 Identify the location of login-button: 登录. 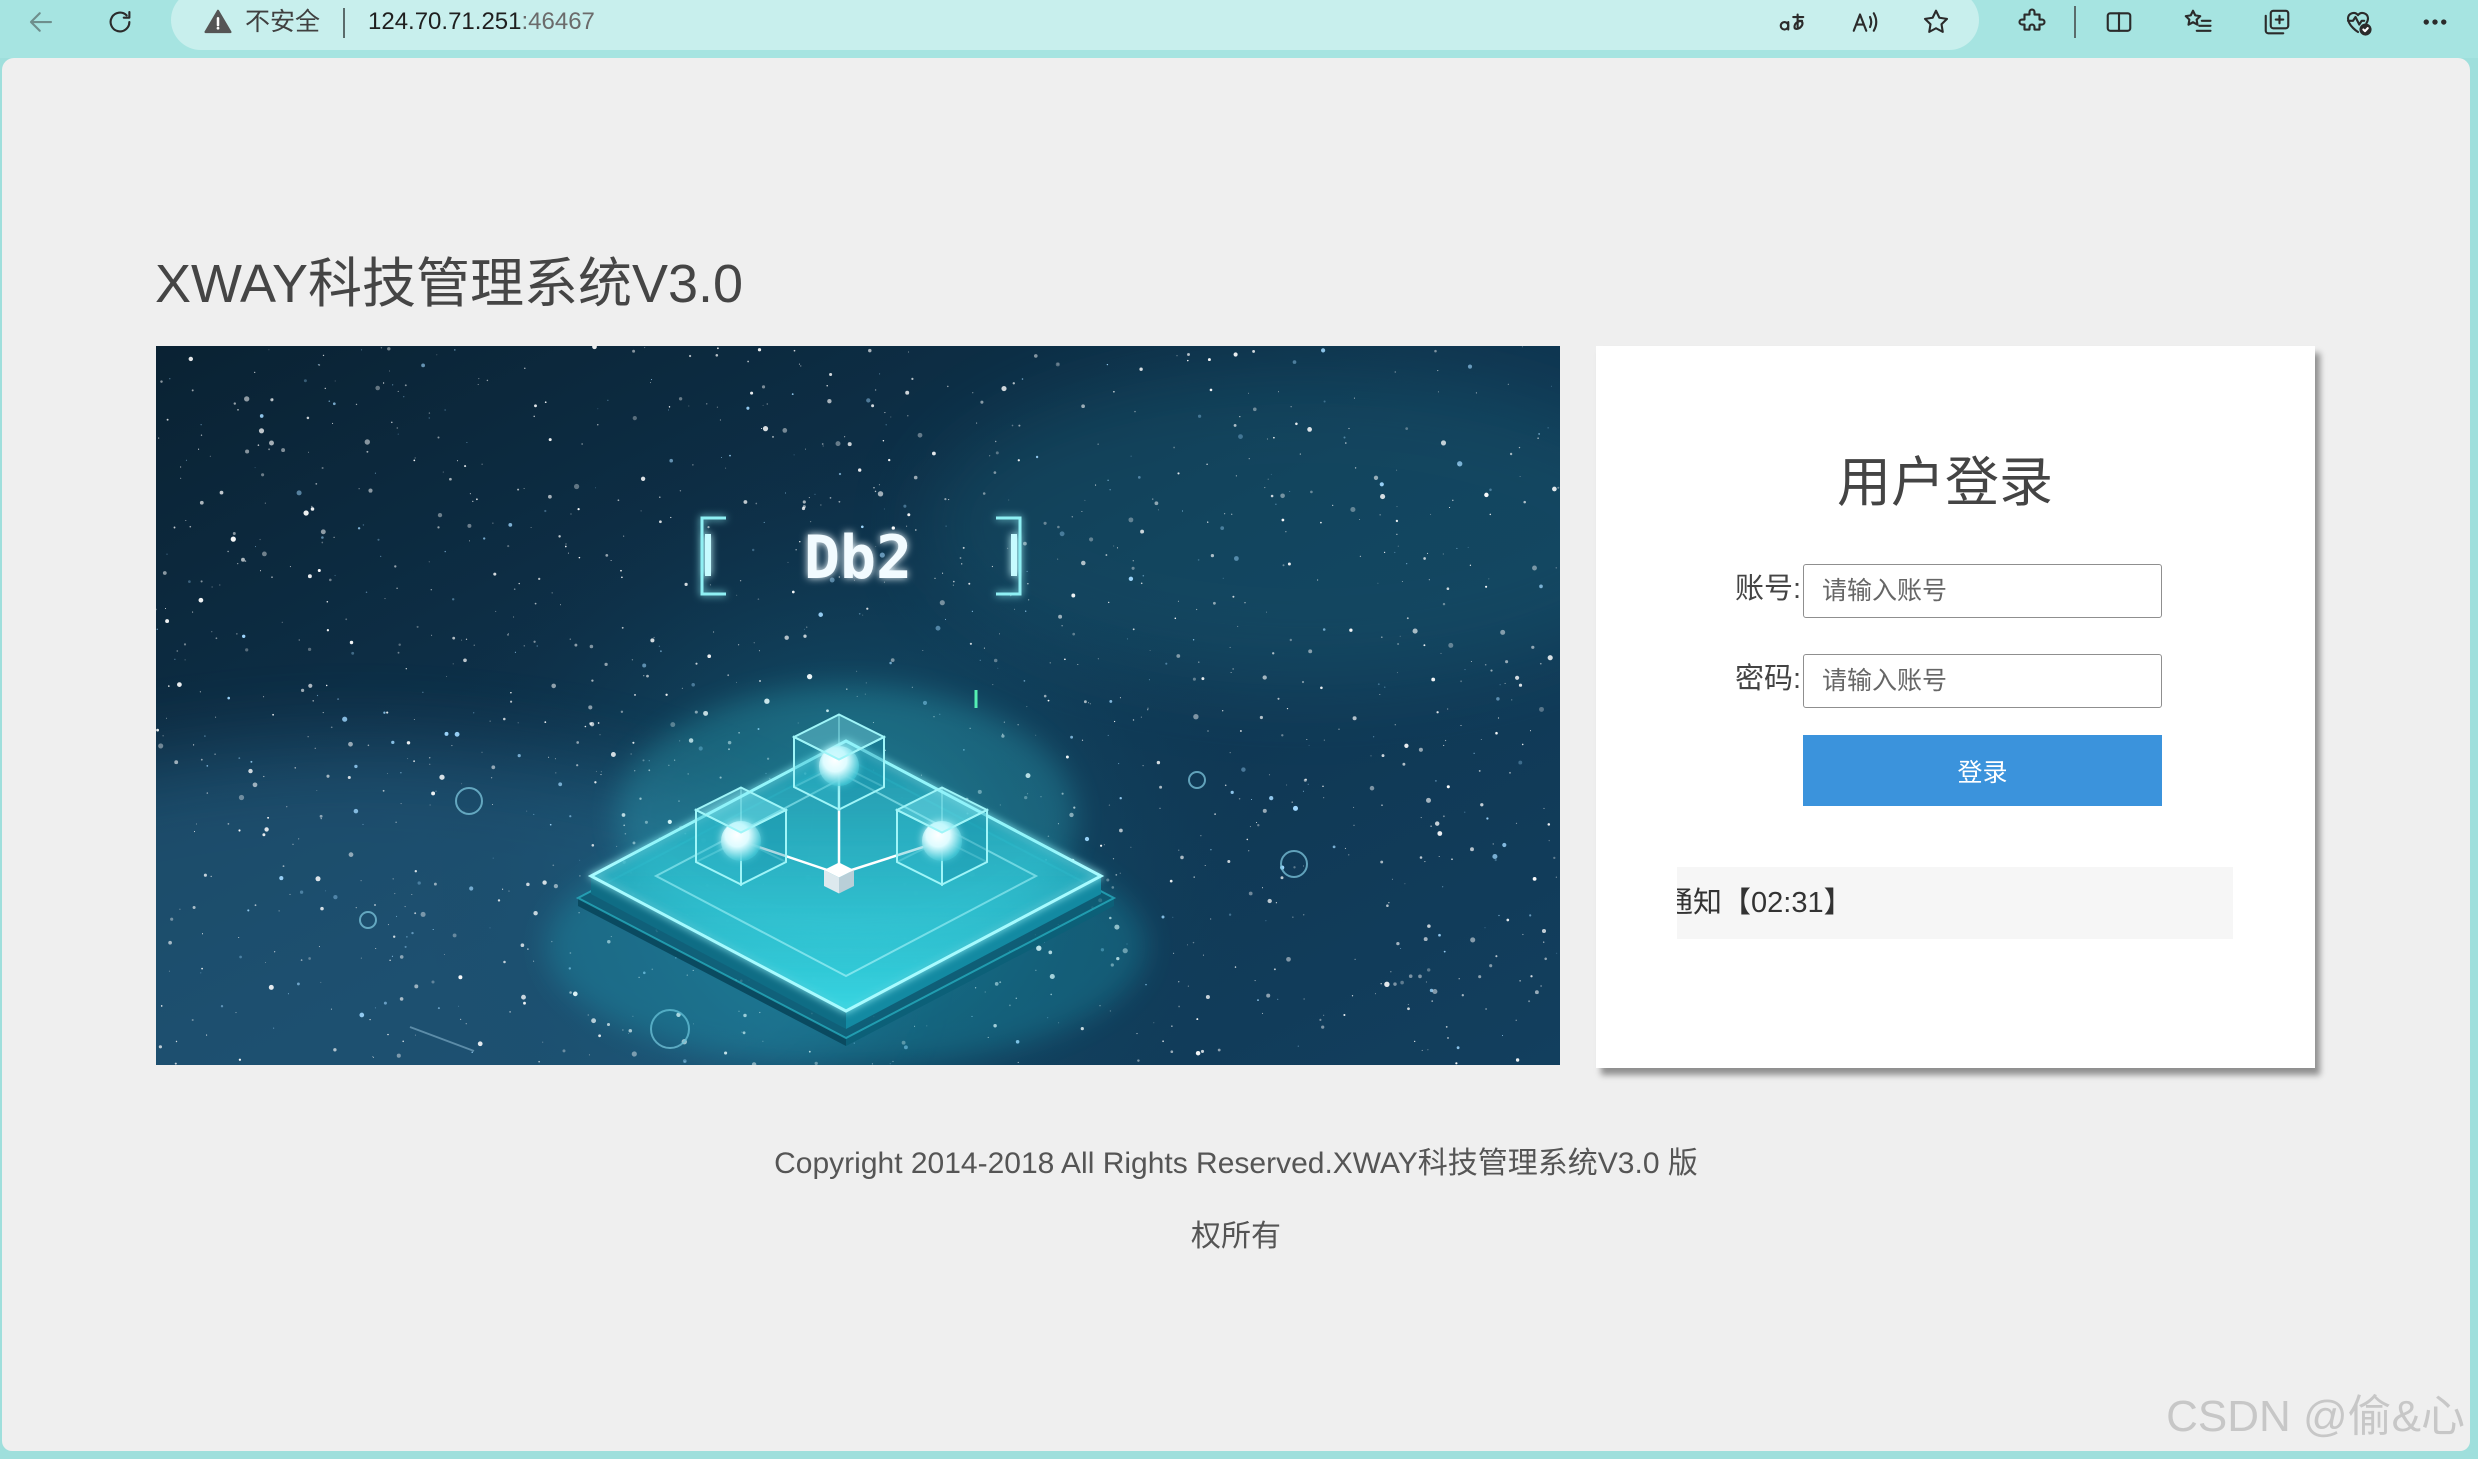
(1982, 770).